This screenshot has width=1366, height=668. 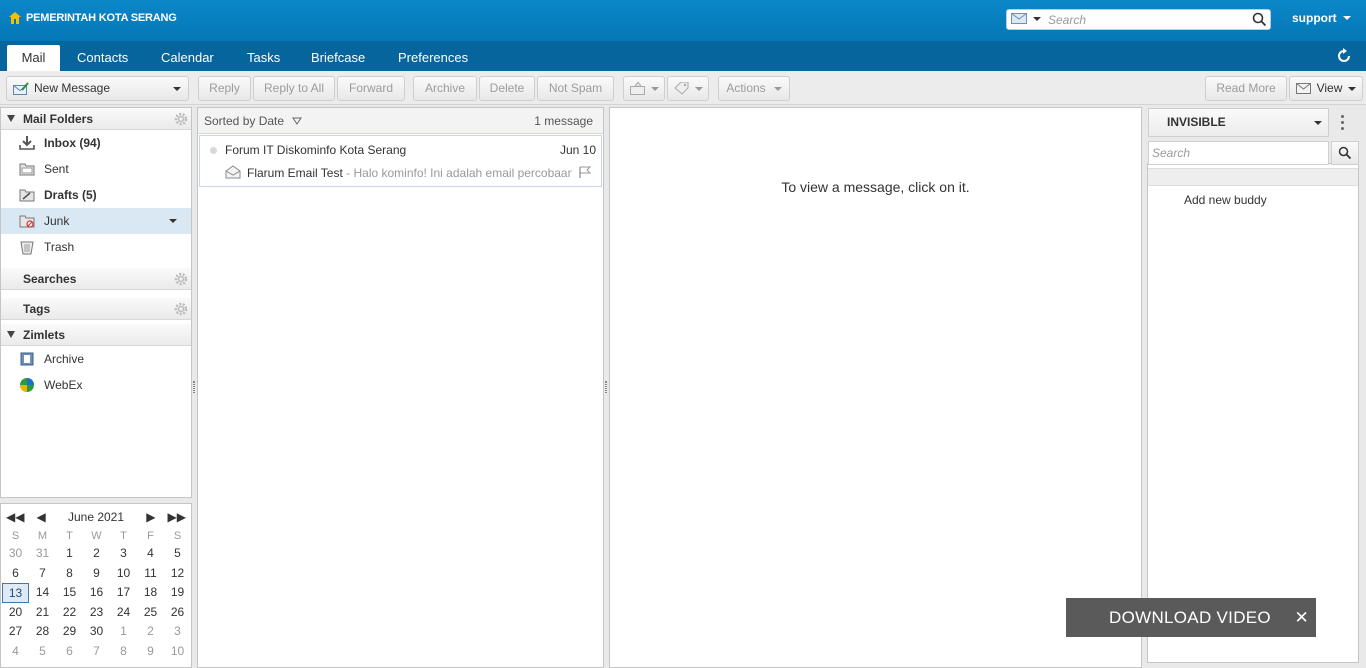 I want to click on calendar-day: 11, so click(x=150, y=574).